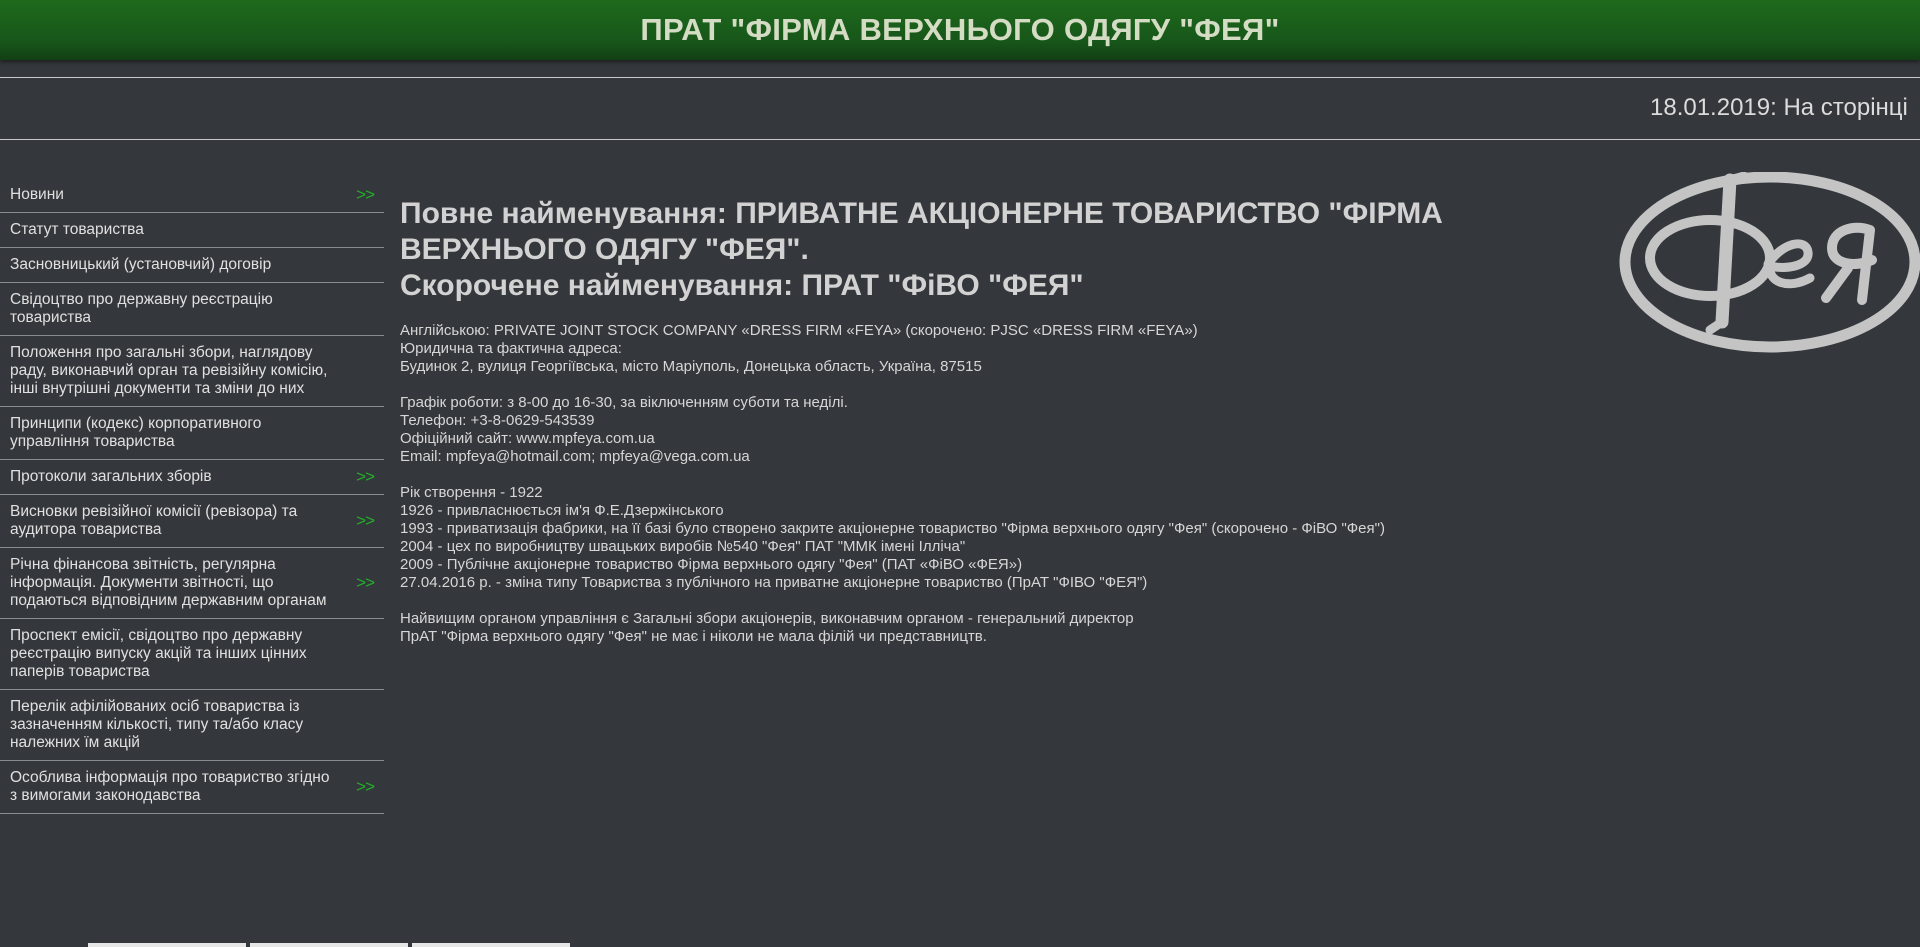 This screenshot has height=947, width=1920. Describe the element at coordinates (511, 348) in the screenshot. I see `address-label: Юридична та фактична адреса:` at that location.